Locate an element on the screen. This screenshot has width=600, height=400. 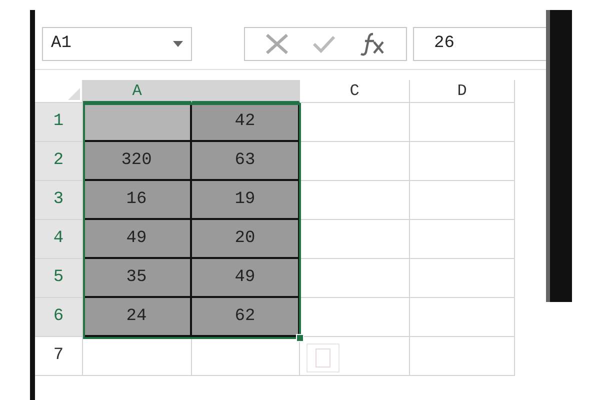
corner-triangle-icon is located at coordinates (74, 94).